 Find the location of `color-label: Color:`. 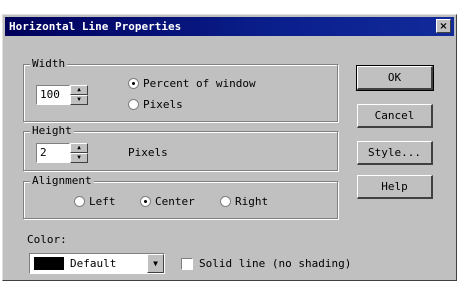

color-label: Color: is located at coordinates (47, 239).